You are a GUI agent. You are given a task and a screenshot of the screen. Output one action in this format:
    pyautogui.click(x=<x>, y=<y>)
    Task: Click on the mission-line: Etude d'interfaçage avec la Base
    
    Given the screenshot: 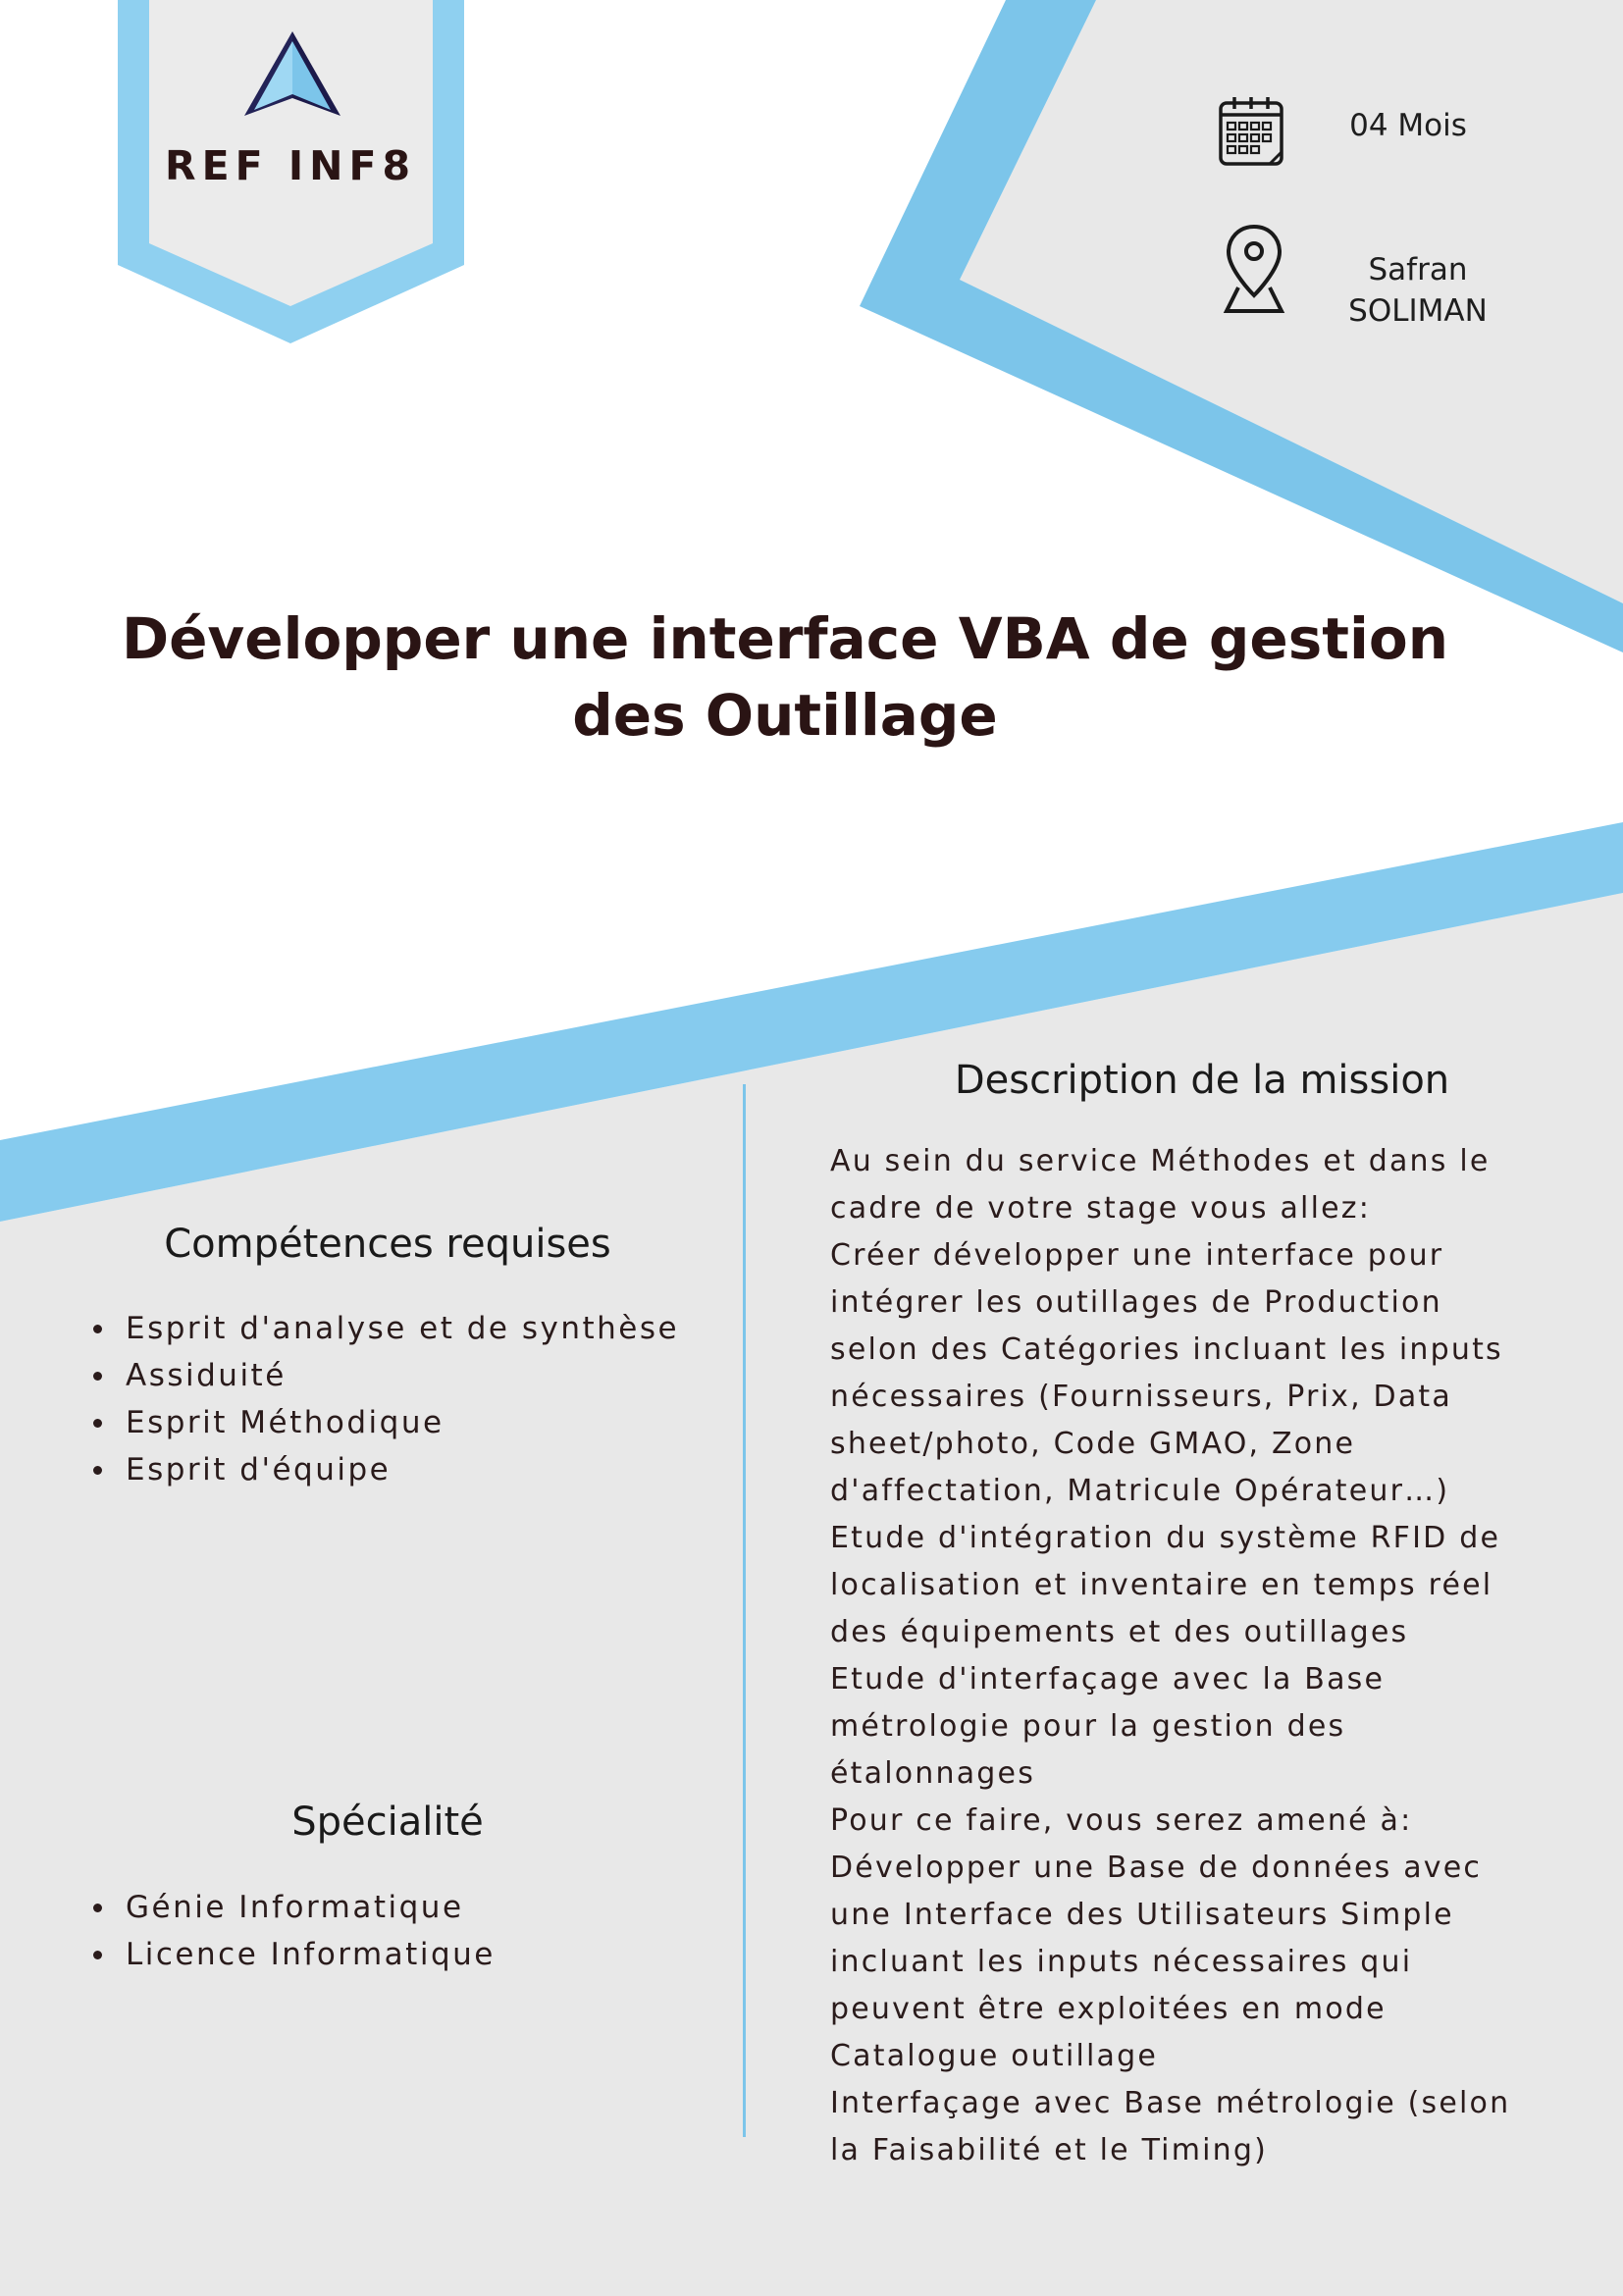 What is the action you would take?
    pyautogui.click(x=1108, y=1679)
    